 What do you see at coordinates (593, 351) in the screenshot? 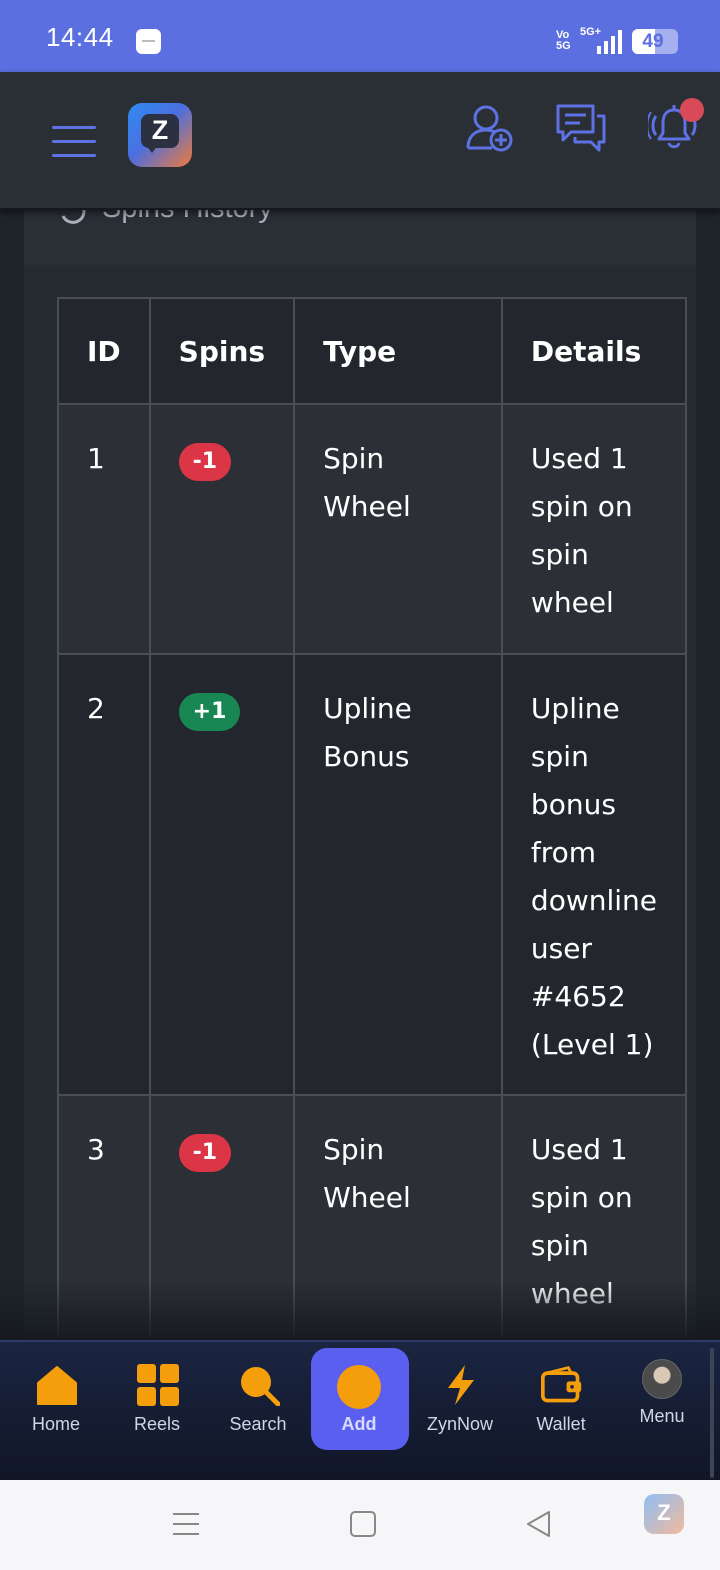
I see `column-header-details: Details` at bounding box center [593, 351].